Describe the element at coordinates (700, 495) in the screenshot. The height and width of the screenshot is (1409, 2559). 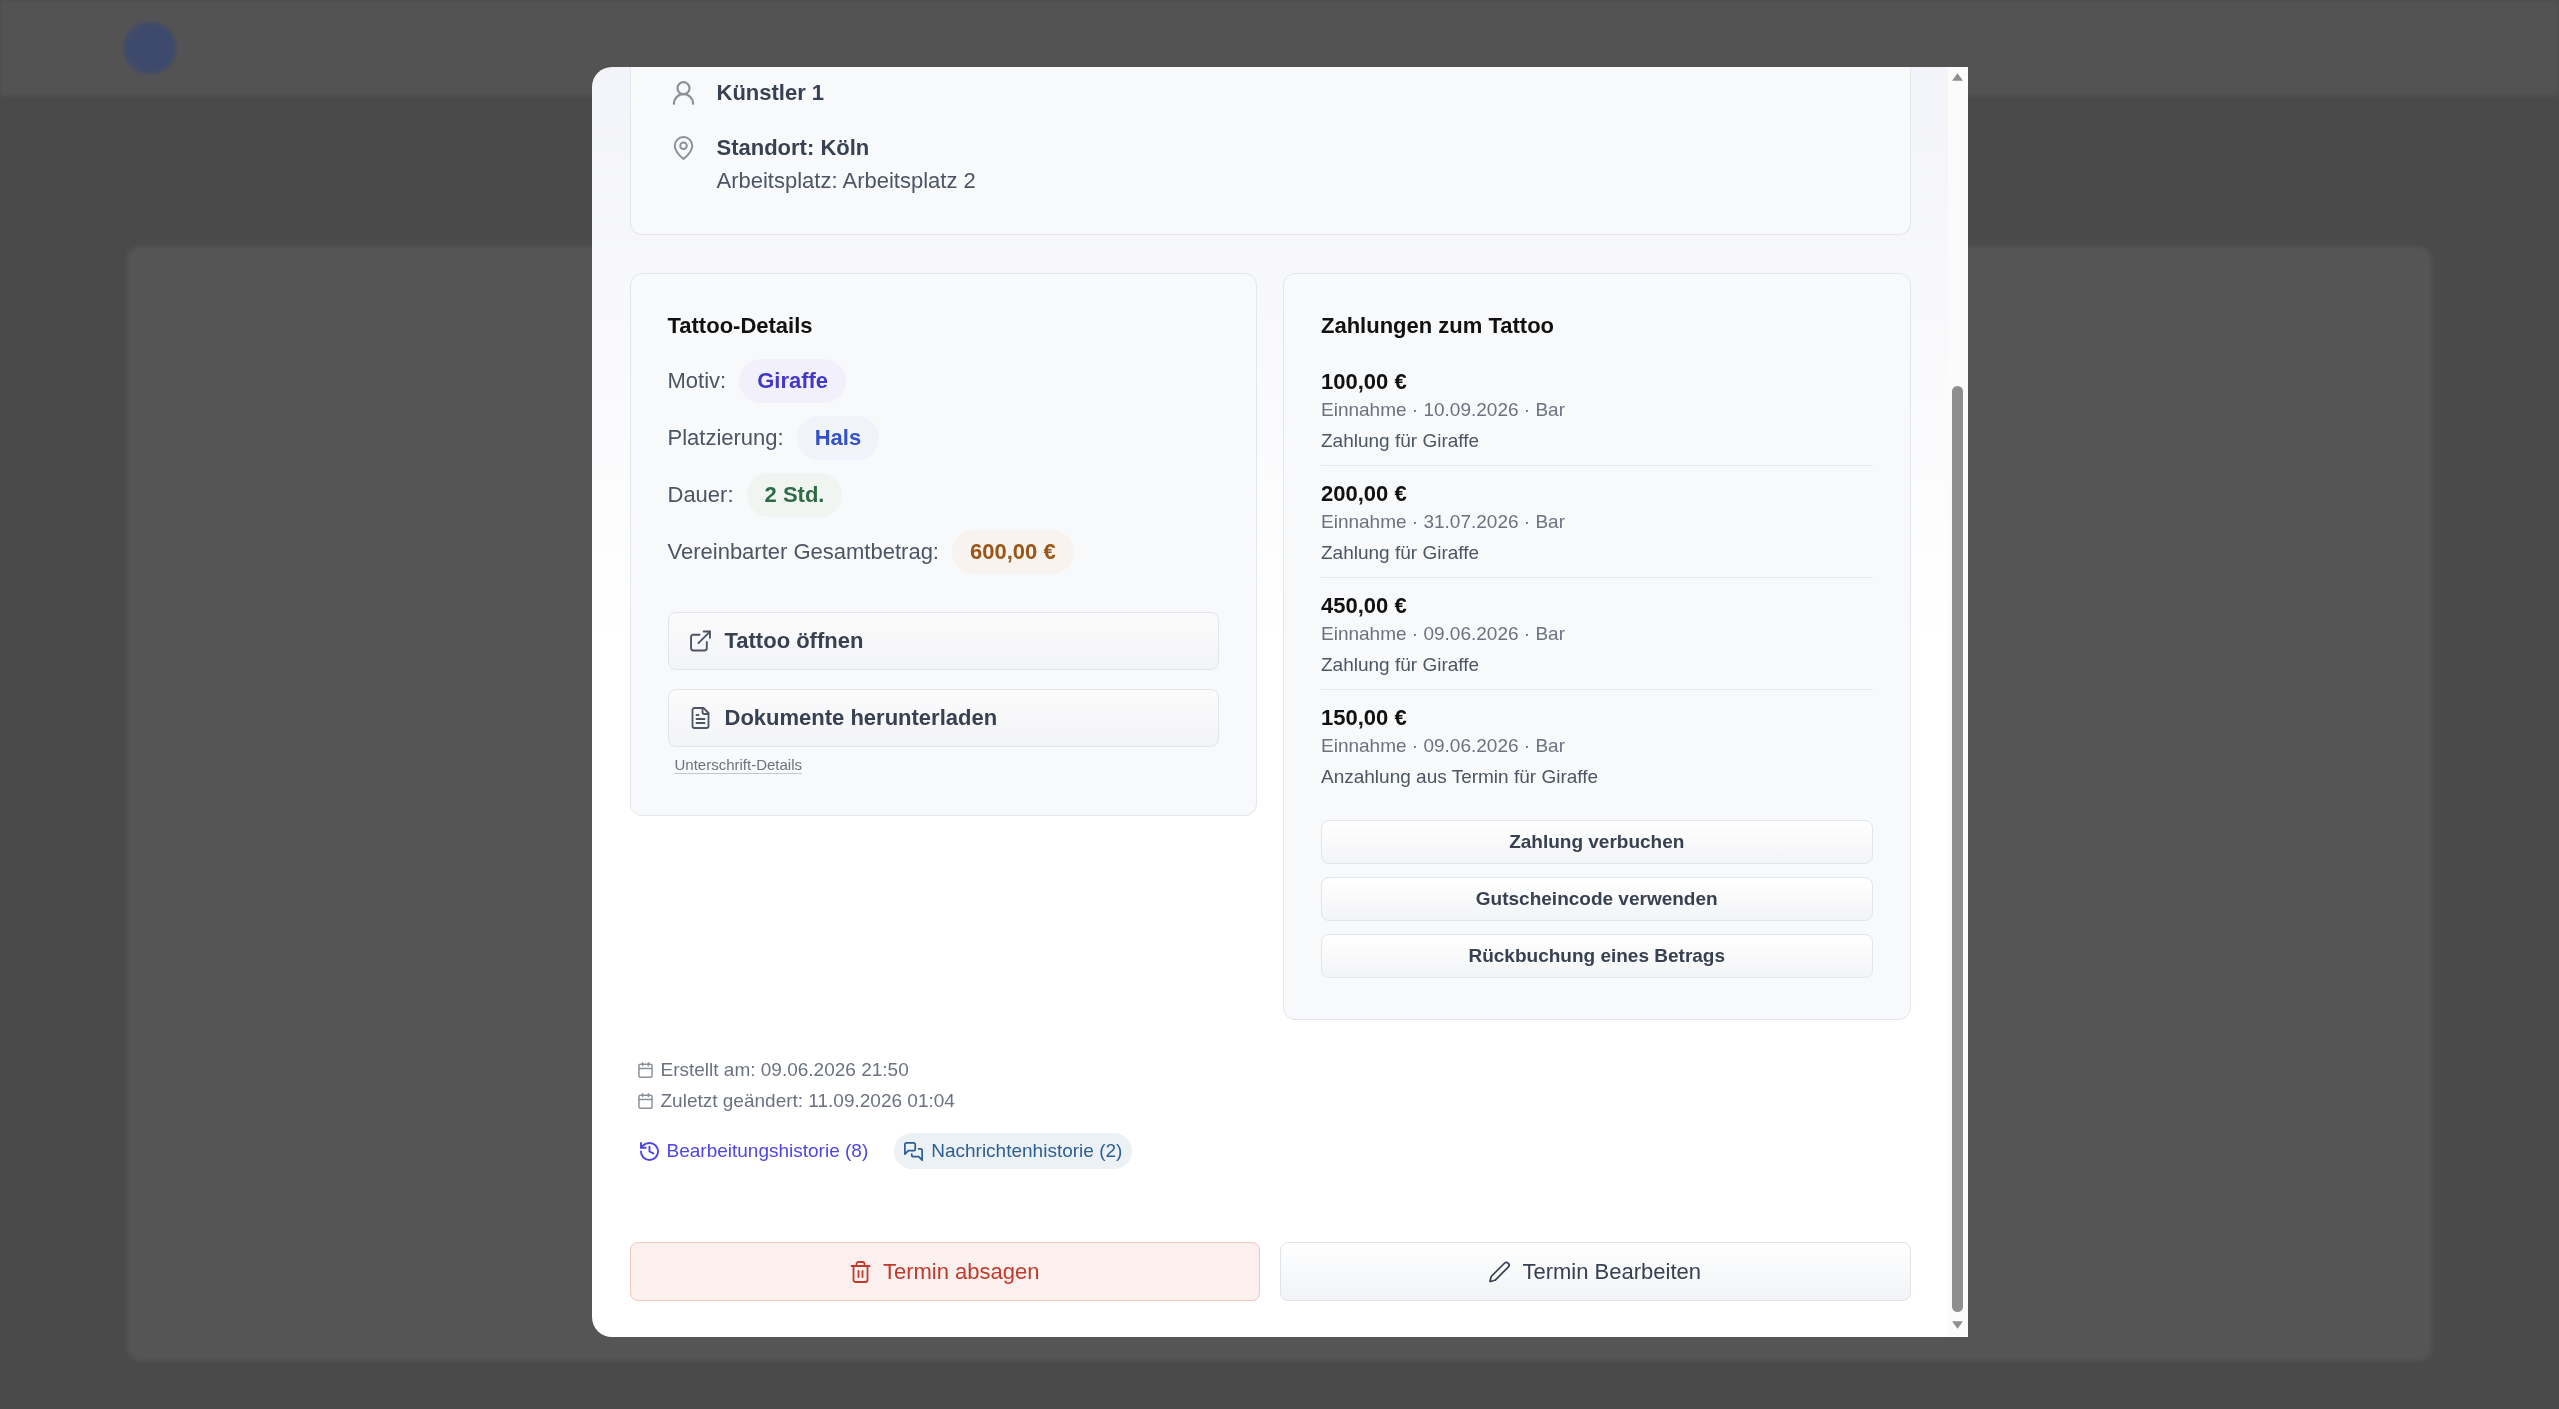
I see `field-label: Dauer:` at that location.